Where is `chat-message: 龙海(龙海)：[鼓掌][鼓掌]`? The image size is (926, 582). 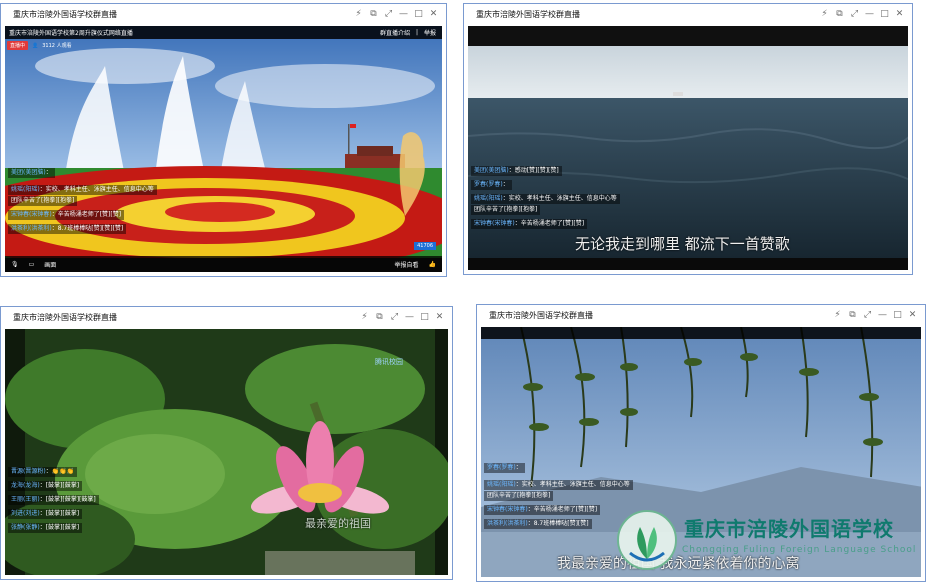 chat-message: 龙海(龙海)：[鼓掌][鼓掌] is located at coordinates (45, 486).